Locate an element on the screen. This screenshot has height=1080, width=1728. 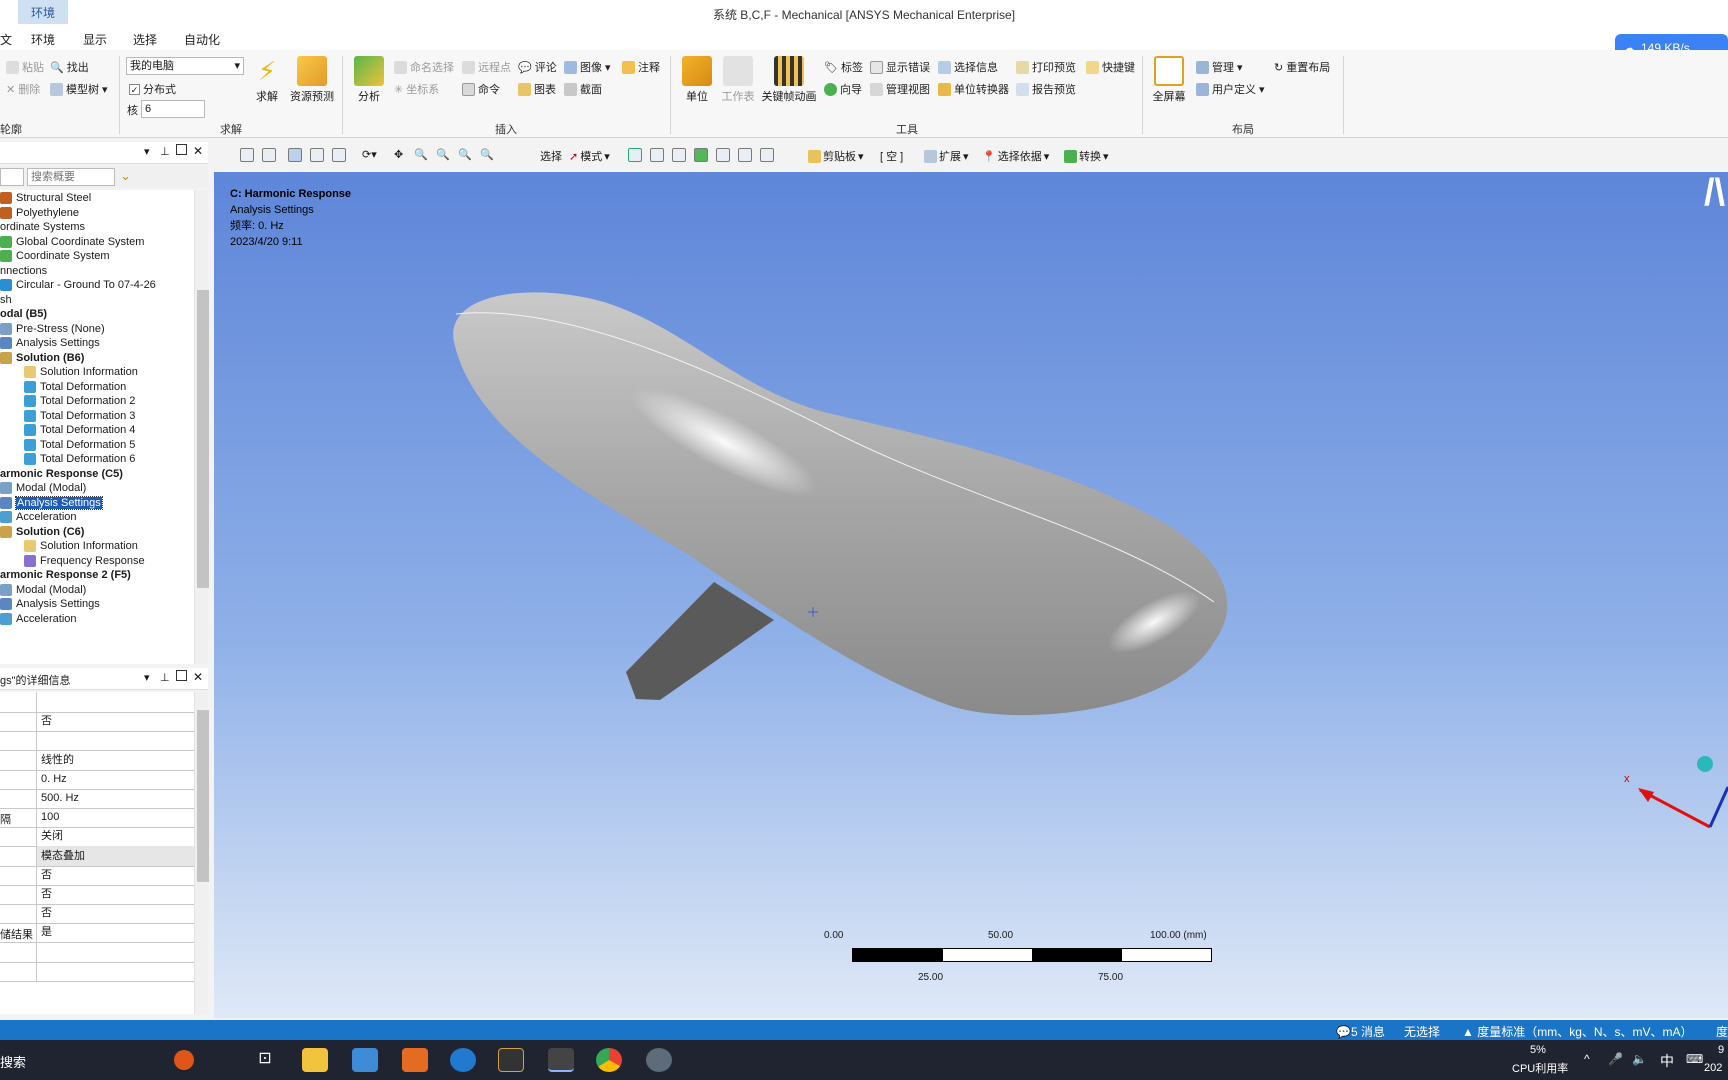
manage-button: 管理 ▾ is located at coordinates (1219, 67).